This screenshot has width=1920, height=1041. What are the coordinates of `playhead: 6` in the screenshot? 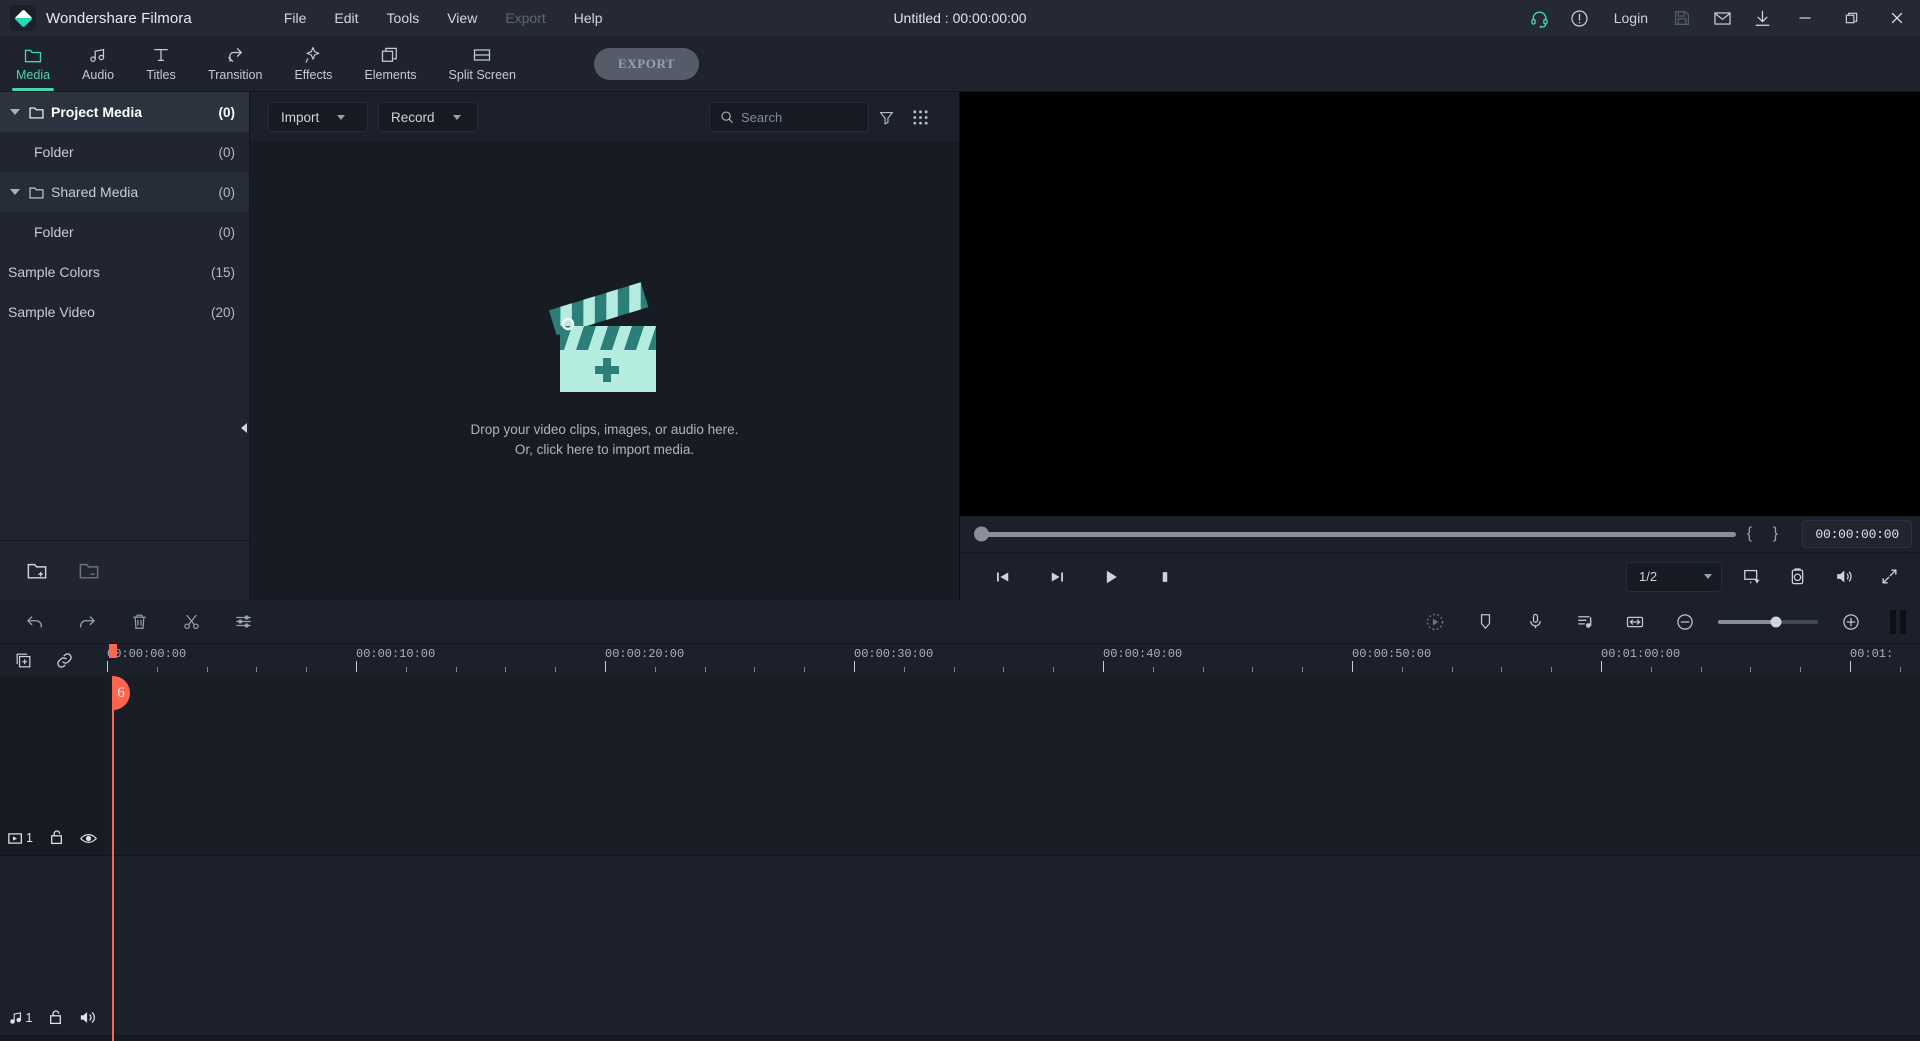 It's located at (121, 858).